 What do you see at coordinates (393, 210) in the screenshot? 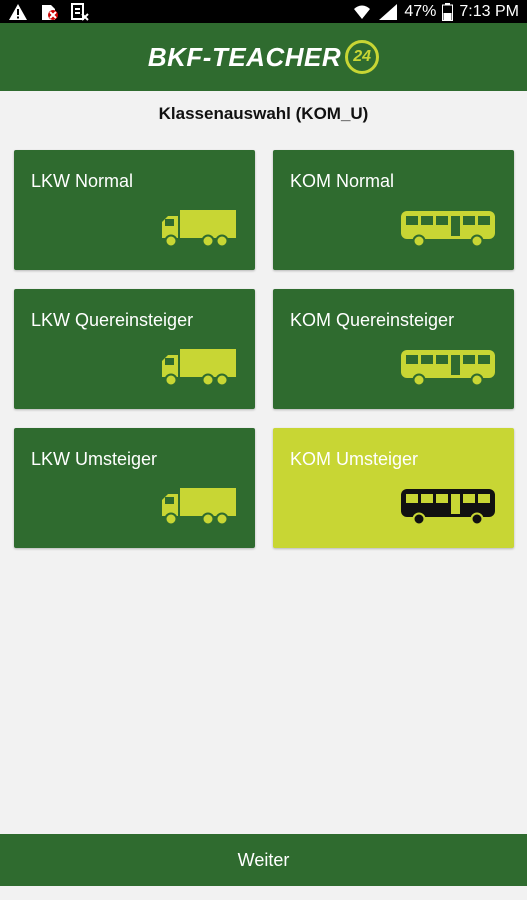
I see `tile-kom-normal: KOM Normal` at bounding box center [393, 210].